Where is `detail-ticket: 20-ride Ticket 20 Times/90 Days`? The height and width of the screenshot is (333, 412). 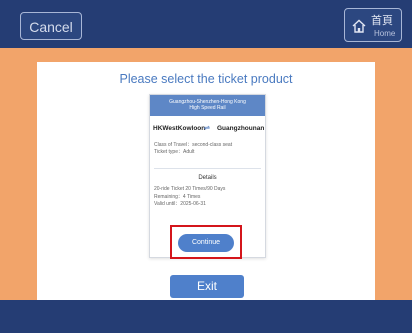
detail-ticket: 20-ride Ticket 20 Times/90 Days is located at coordinates (190, 189).